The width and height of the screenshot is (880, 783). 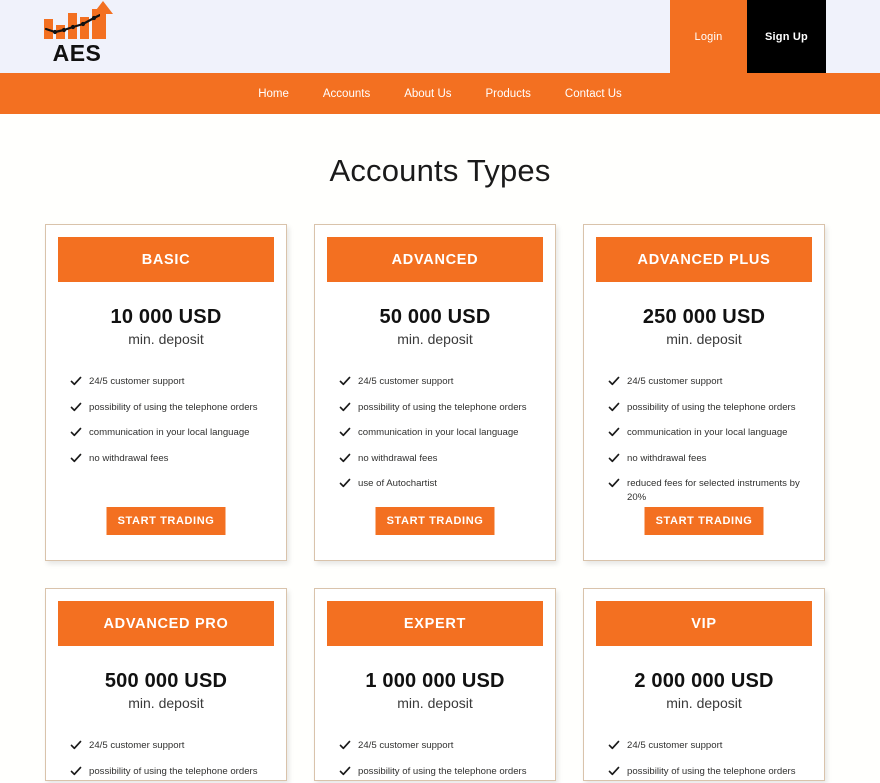 I want to click on page-title: Accounts Types, so click(x=440, y=170).